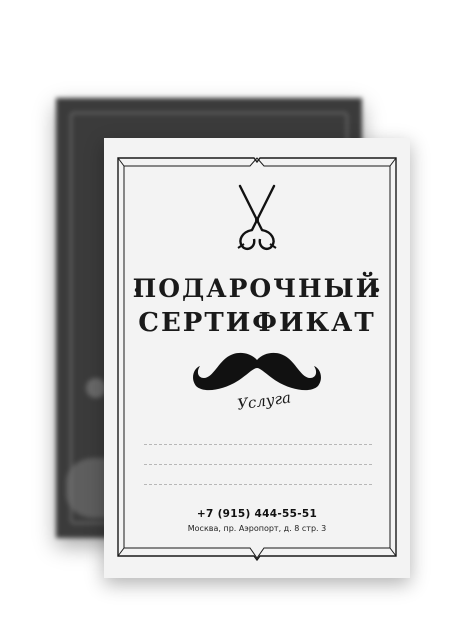 This screenshot has width=470, height=640. What do you see at coordinates (257, 323) in the screenshot?
I see `certificate-title-line2: СЕРТИФИКАТ` at bounding box center [257, 323].